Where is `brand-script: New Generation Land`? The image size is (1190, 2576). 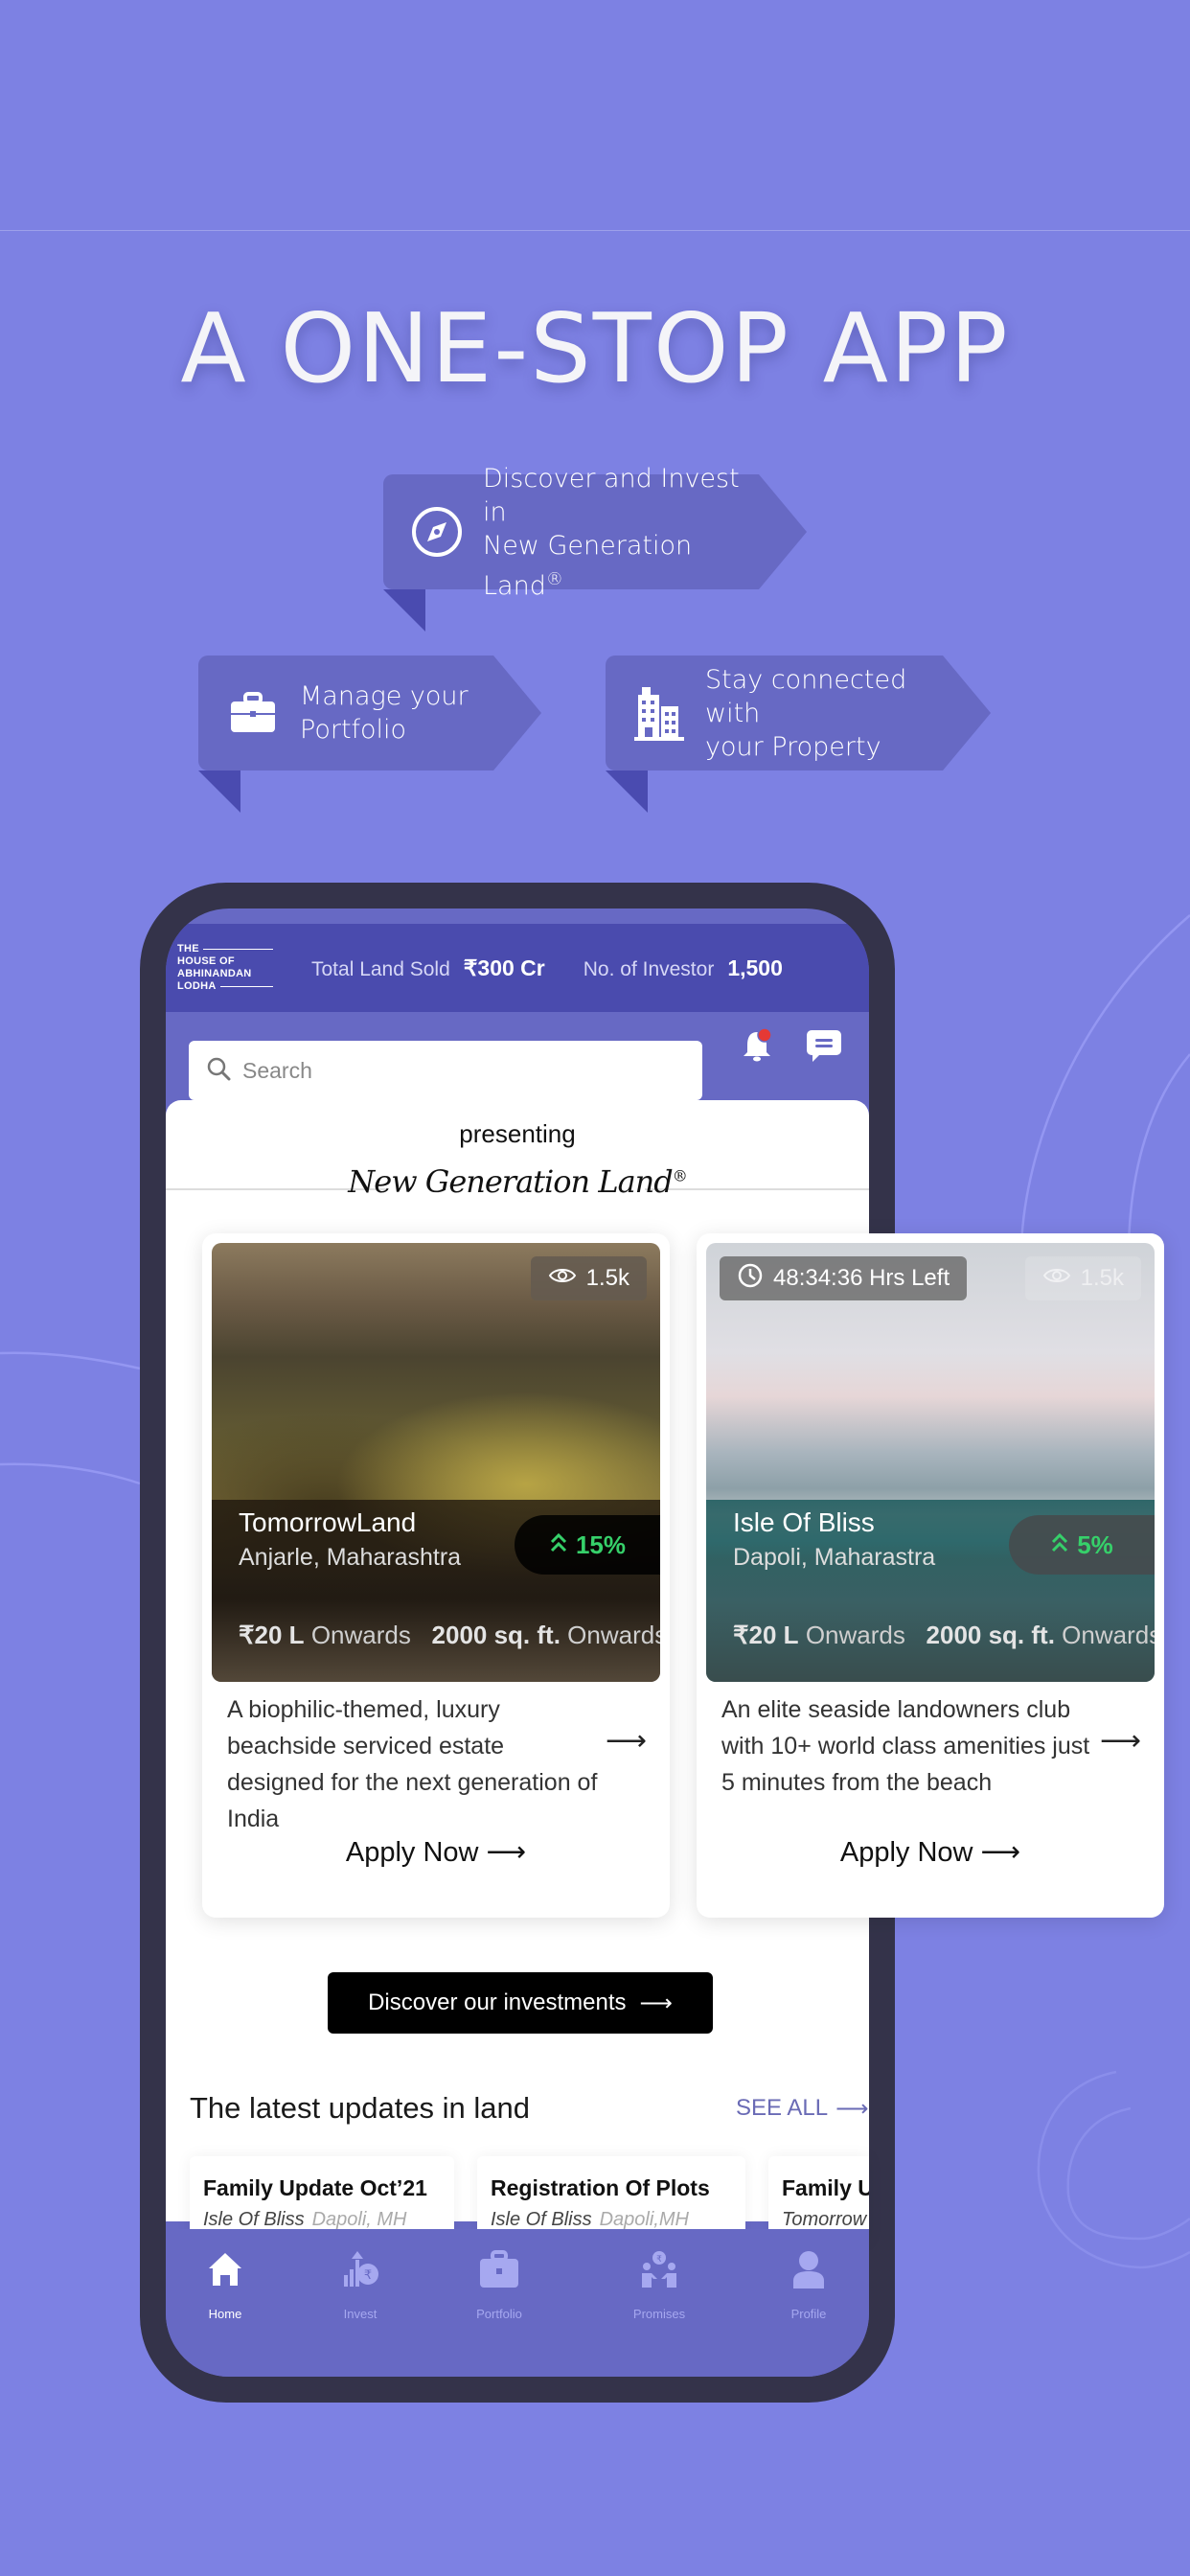
brand-script: New Generation Land is located at coordinates (511, 1181).